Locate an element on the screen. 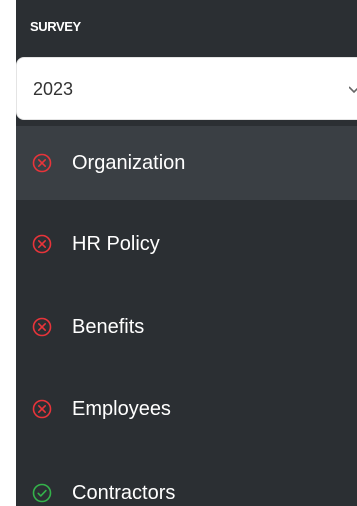 This screenshot has height=506, width=357. check-circle-icon is located at coordinates (42, 493).